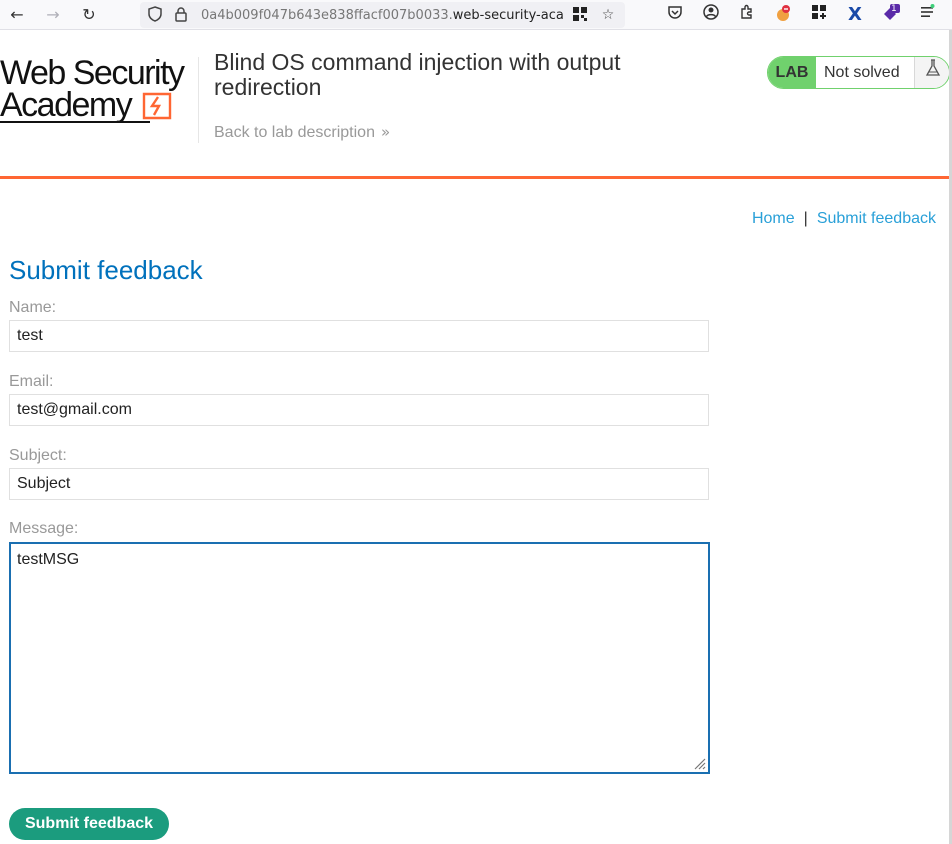 This screenshot has height=844, width=952. Describe the element at coordinates (862, 72) in the screenshot. I see `lab-state: Not solved` at that location.